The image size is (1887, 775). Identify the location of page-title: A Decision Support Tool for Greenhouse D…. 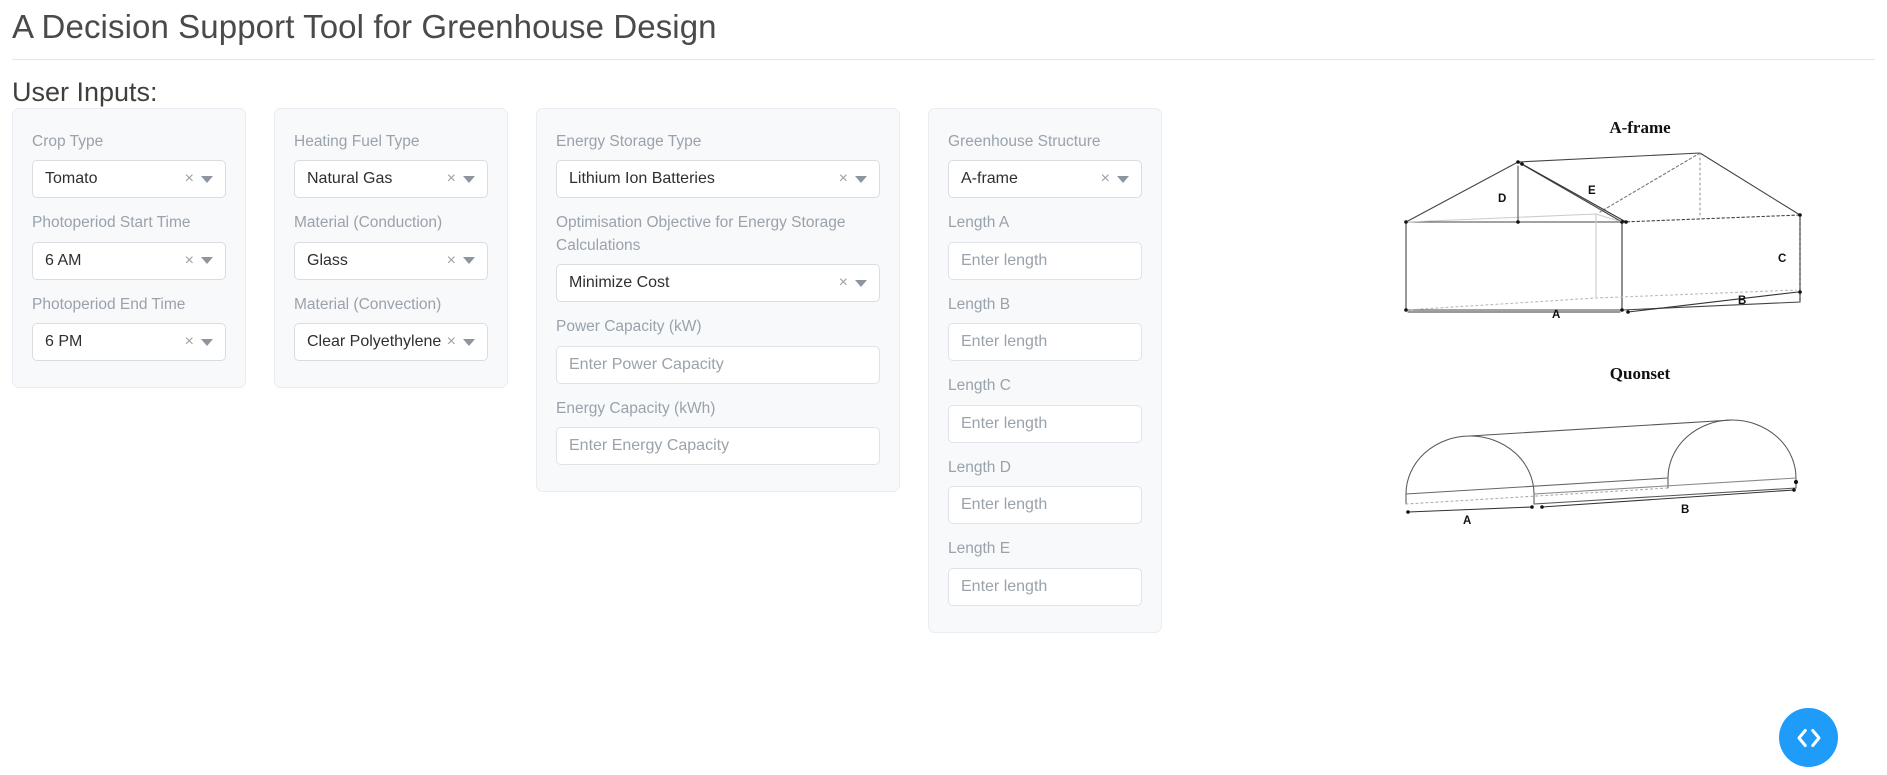
(364, 26).